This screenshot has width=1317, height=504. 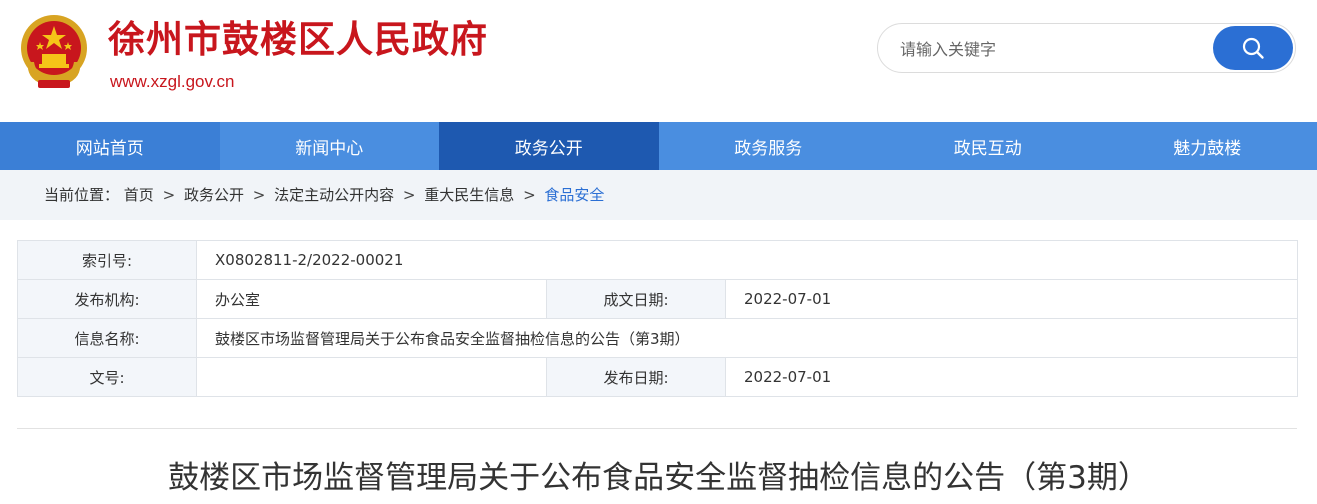 I want to click on search-icon, so click(x=1253, y=48).